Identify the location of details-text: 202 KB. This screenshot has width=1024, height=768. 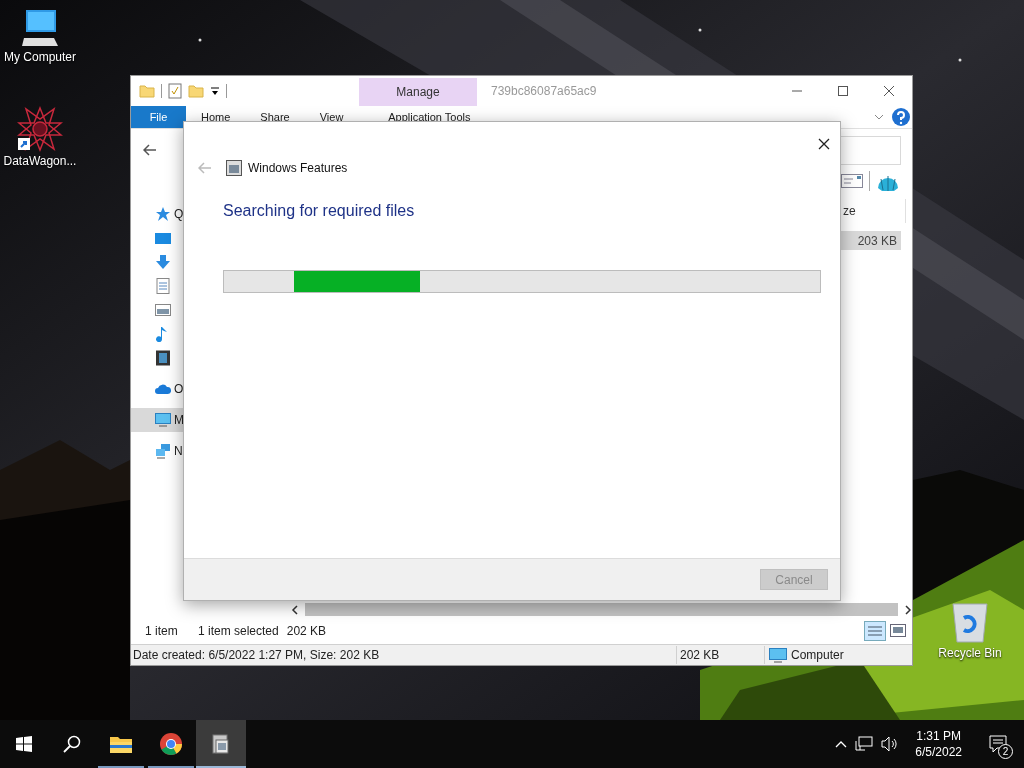
(720, 655).